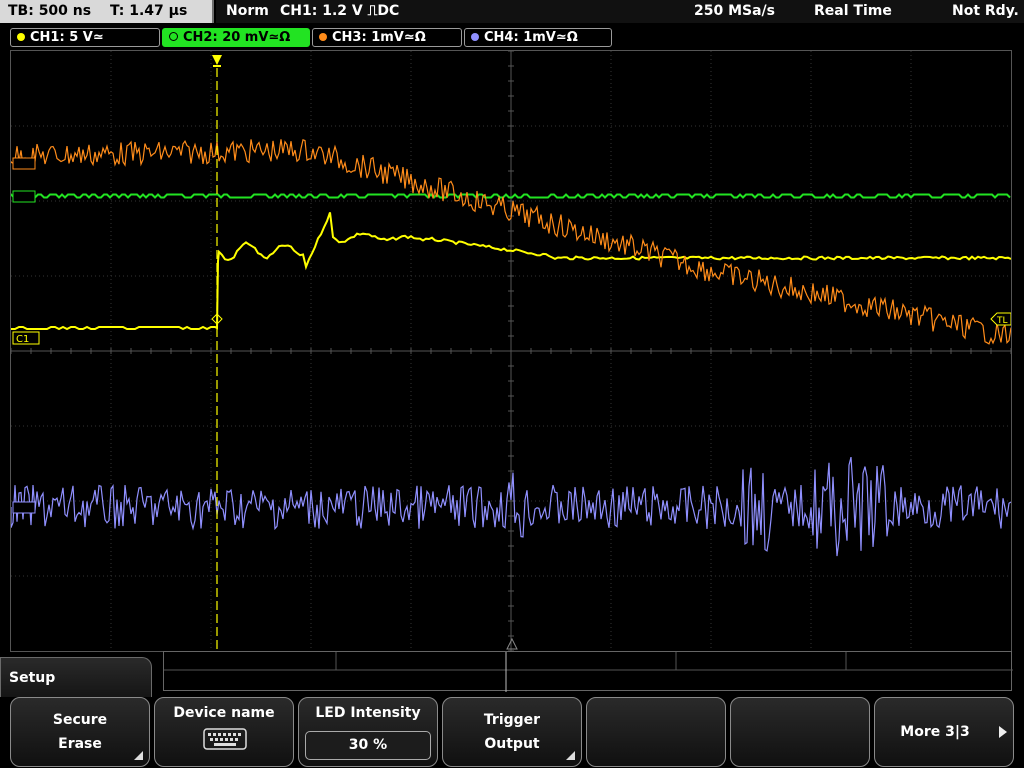  I want to click on trigger-position-marker, so click(217, 60).